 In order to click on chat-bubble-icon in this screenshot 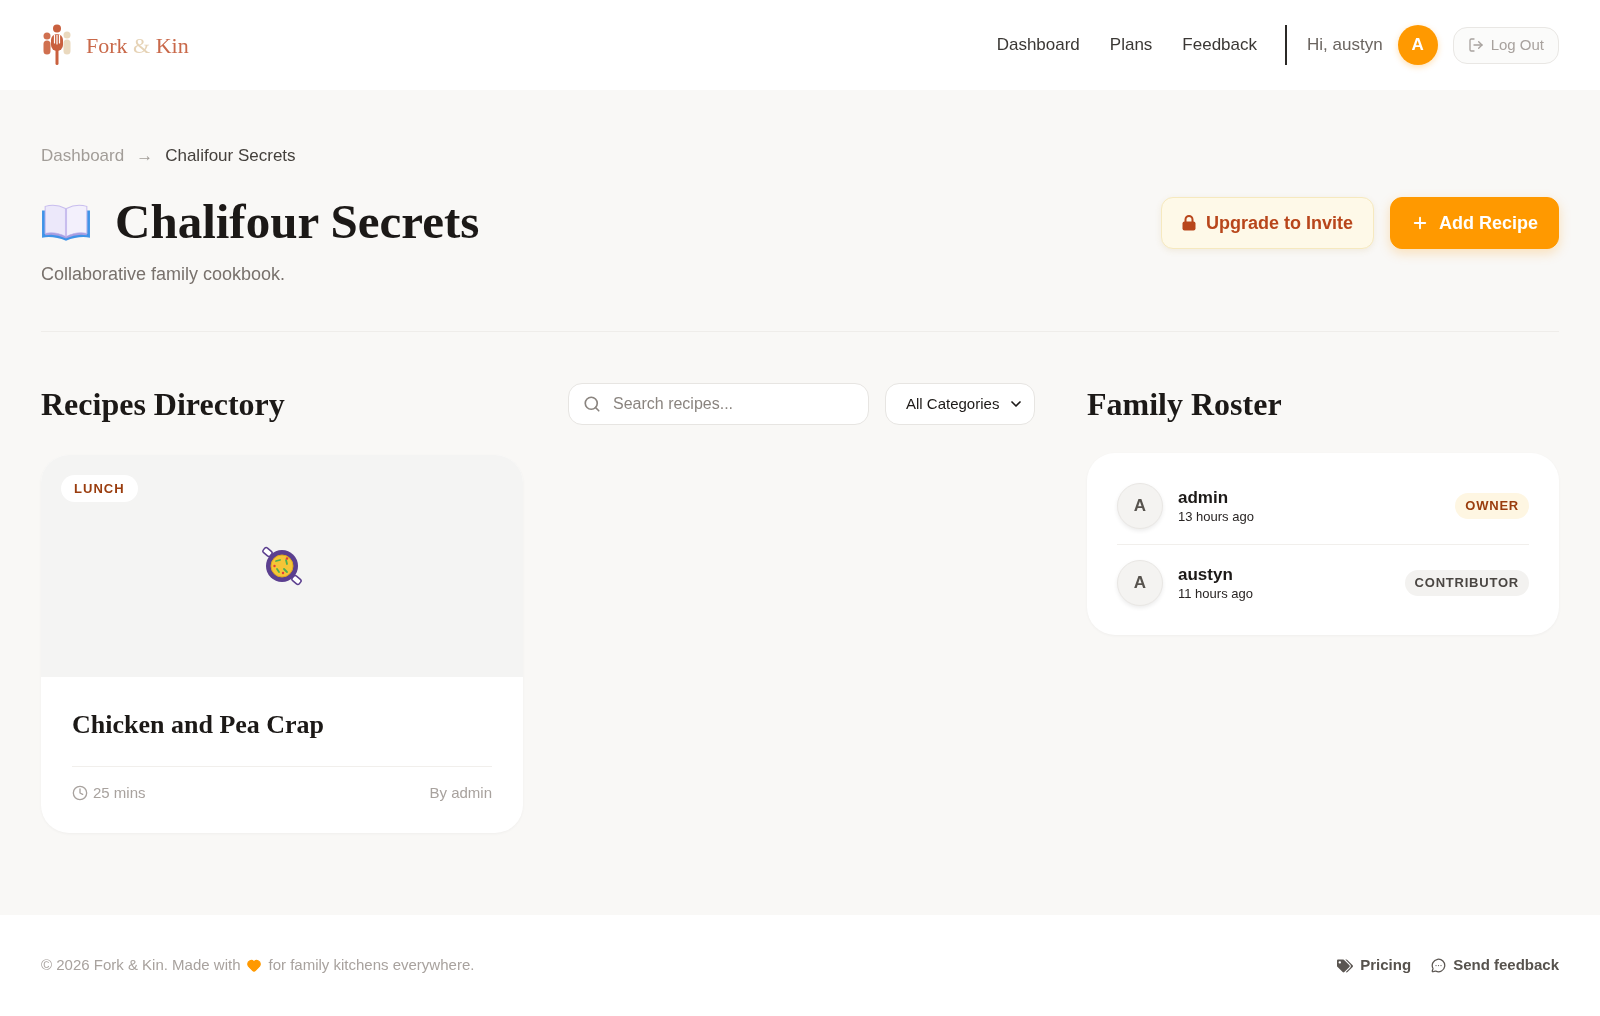, I will do `click(1439, 965)`.